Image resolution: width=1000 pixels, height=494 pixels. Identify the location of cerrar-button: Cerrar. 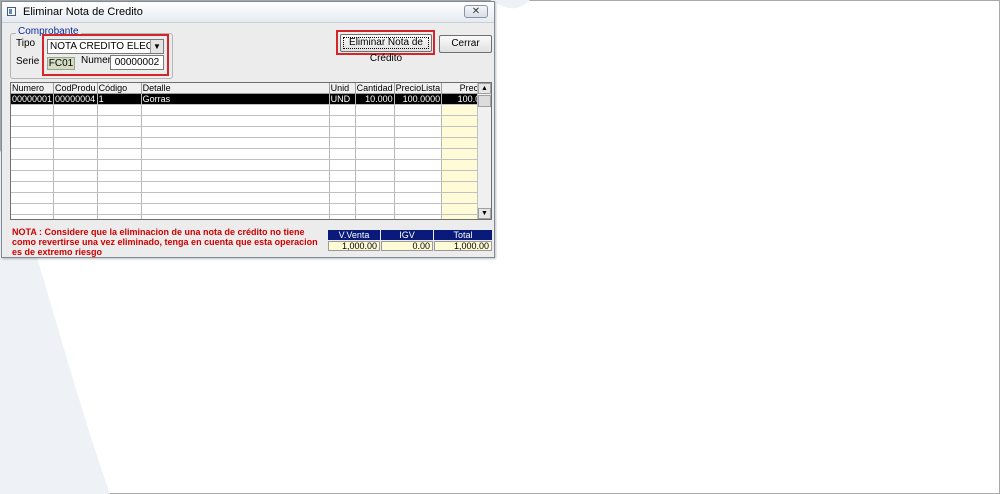
(465, 44).